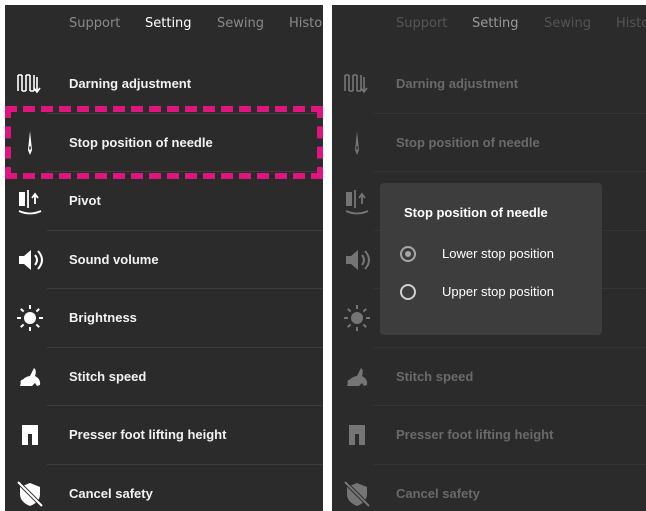 Image resolution: width=646 pixels, height=511 pixels. I want to click on option-label: Upper stop position, so click(498, 291).